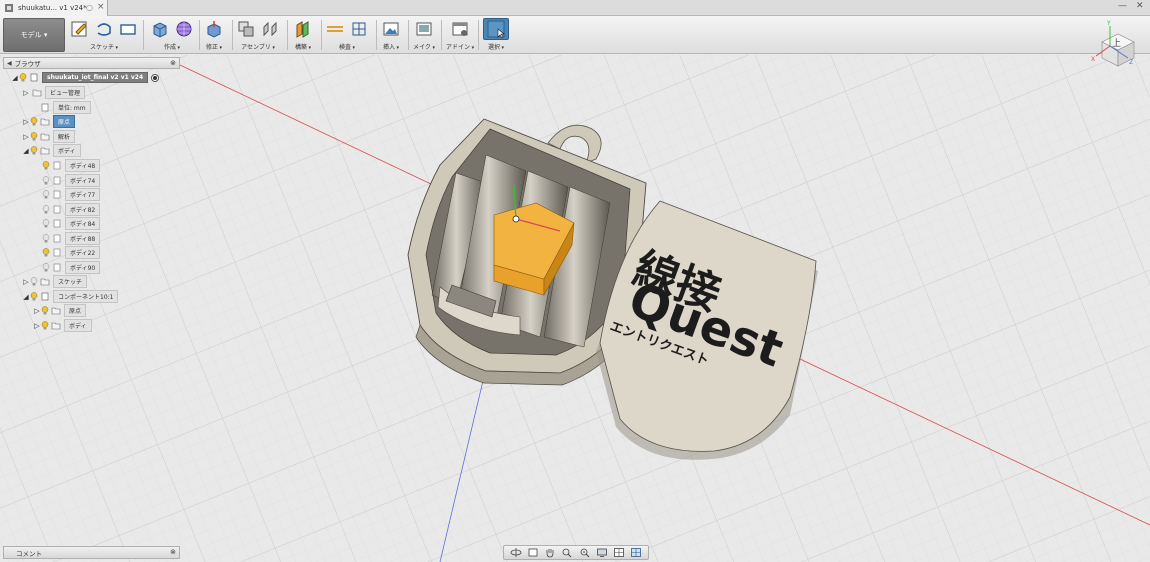  Describe the element at coordinates (173, 552) in the screenshot. I see `comments-pin-button: ⊗` at that location.